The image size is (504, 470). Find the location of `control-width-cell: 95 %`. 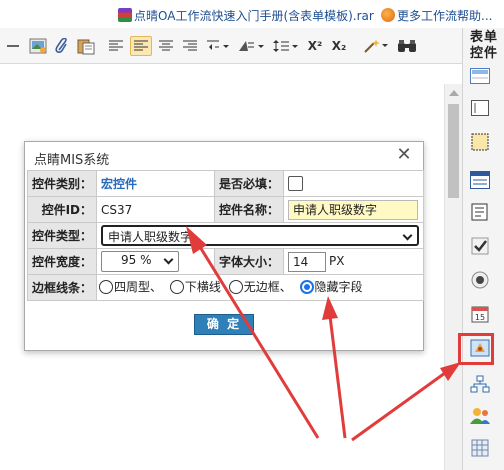

control-width-cell: 95 % is located at coordinates (156, 261).